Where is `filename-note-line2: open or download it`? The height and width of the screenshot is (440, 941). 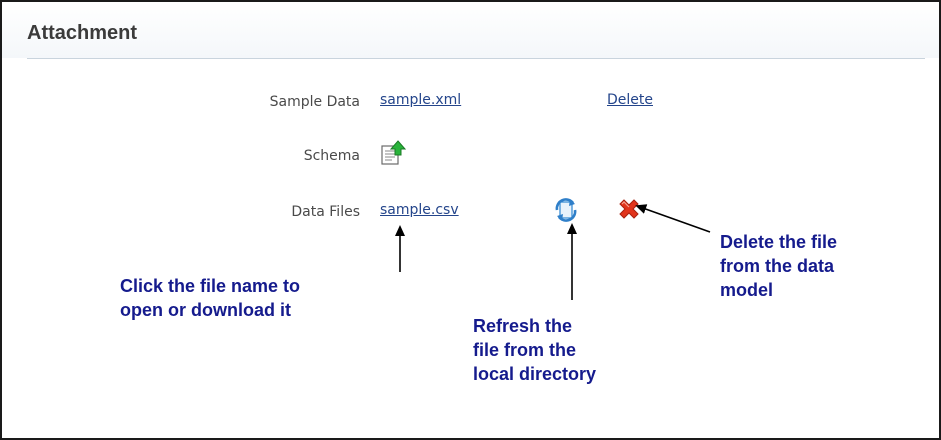 filename-note-line2: open or download it is located at coordinates (205, 310).